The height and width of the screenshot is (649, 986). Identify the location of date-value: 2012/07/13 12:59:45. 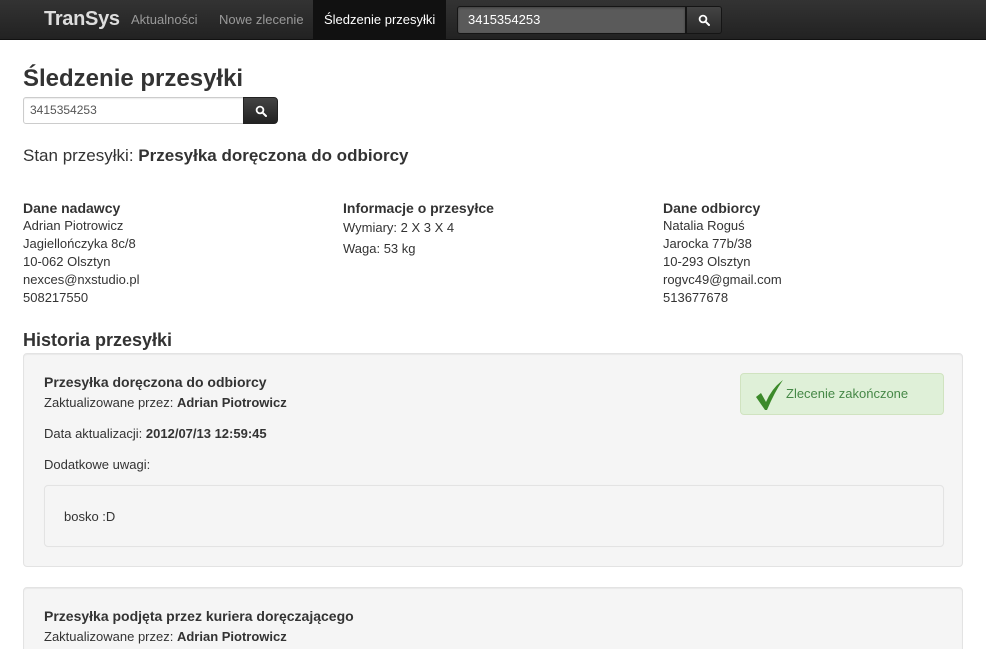
(206, 433).